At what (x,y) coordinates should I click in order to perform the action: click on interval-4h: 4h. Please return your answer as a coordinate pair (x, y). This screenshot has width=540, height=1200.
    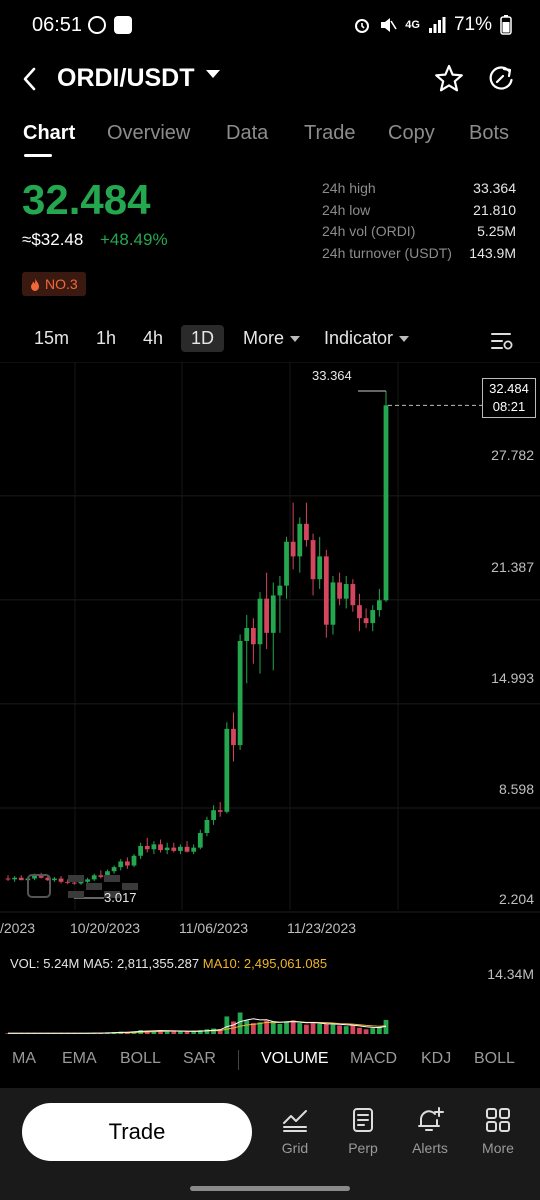
    Looking at the image, I should click on (153, 338).